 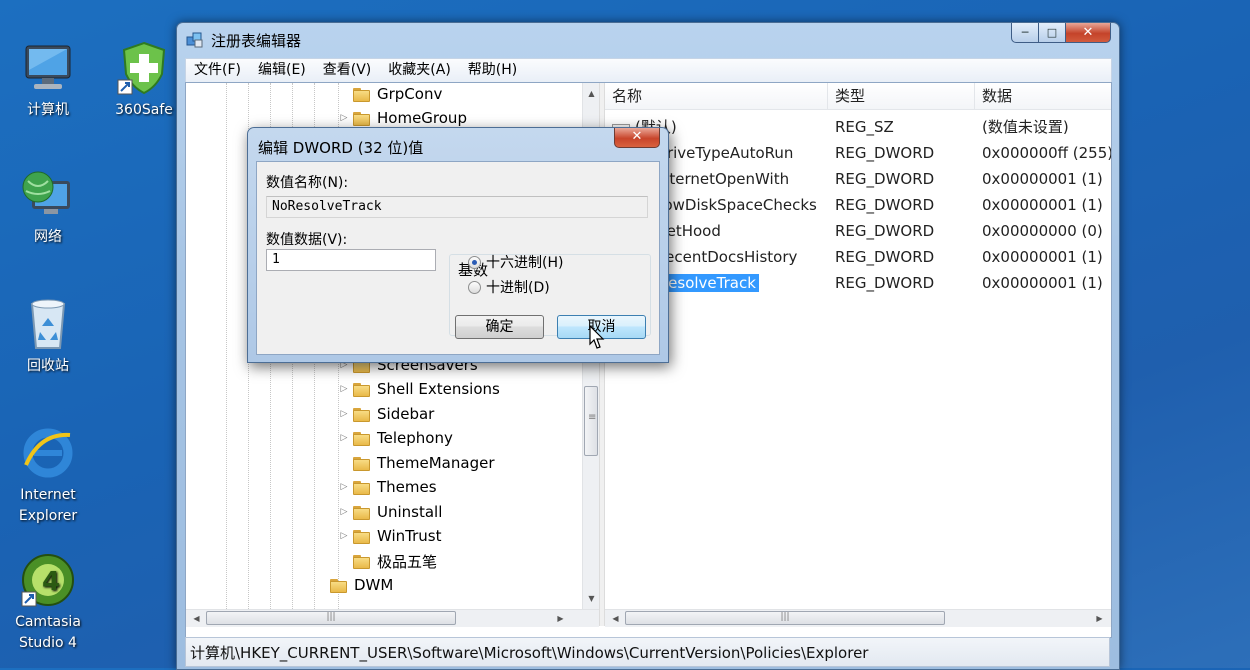 I want to click on tree-item: ▷ Themes, so click(x=387, y=487).